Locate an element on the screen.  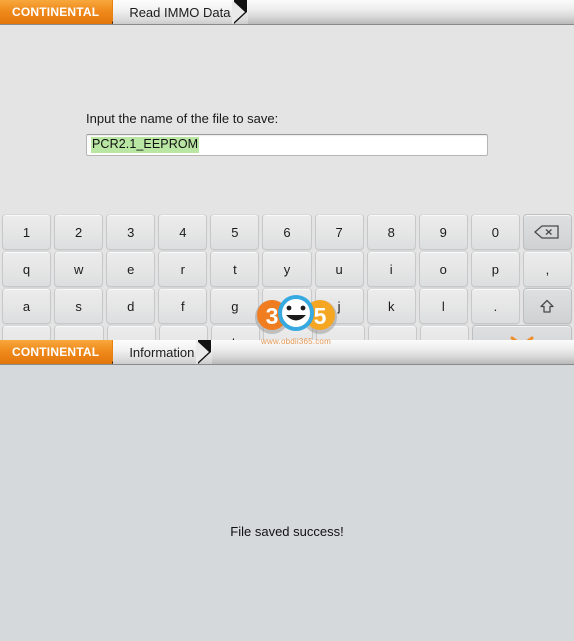
key-4: 4 is located at coordinates (183, 232).